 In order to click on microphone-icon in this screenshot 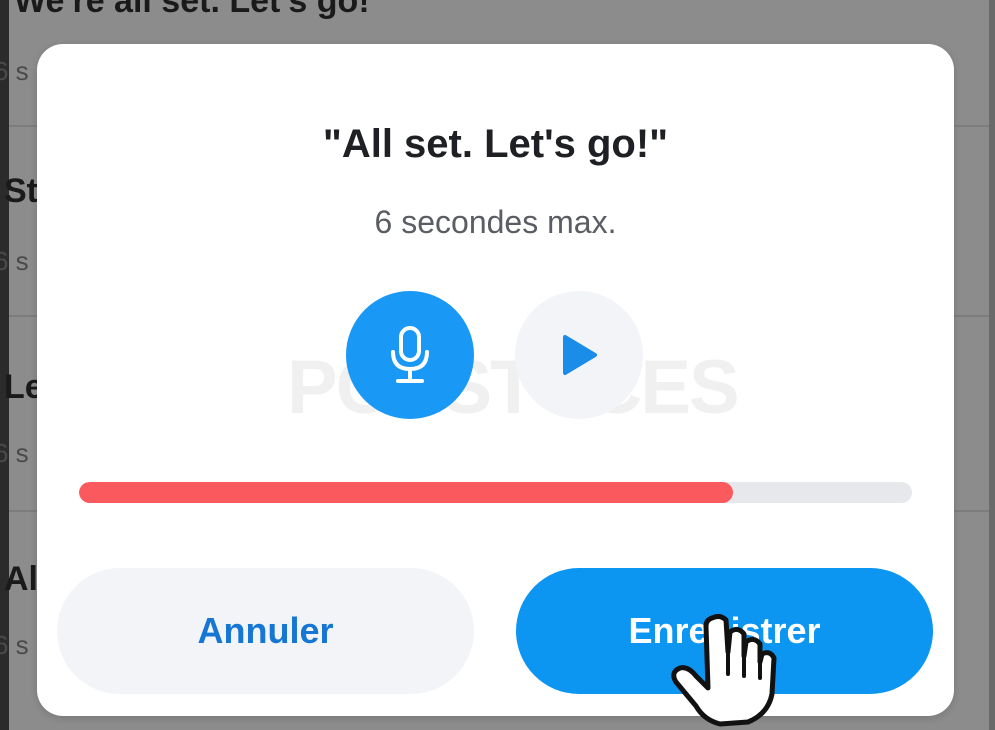, I will do `click(410, 354)`.